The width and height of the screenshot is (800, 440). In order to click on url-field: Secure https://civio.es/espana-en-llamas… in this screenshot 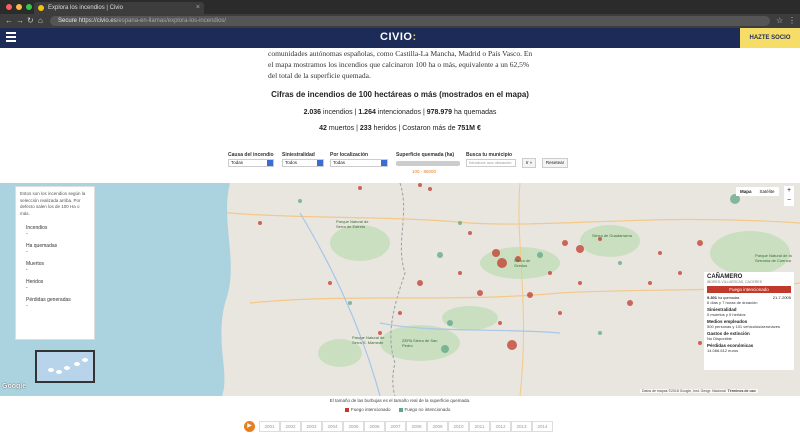, I will do `click(410, 21)`.